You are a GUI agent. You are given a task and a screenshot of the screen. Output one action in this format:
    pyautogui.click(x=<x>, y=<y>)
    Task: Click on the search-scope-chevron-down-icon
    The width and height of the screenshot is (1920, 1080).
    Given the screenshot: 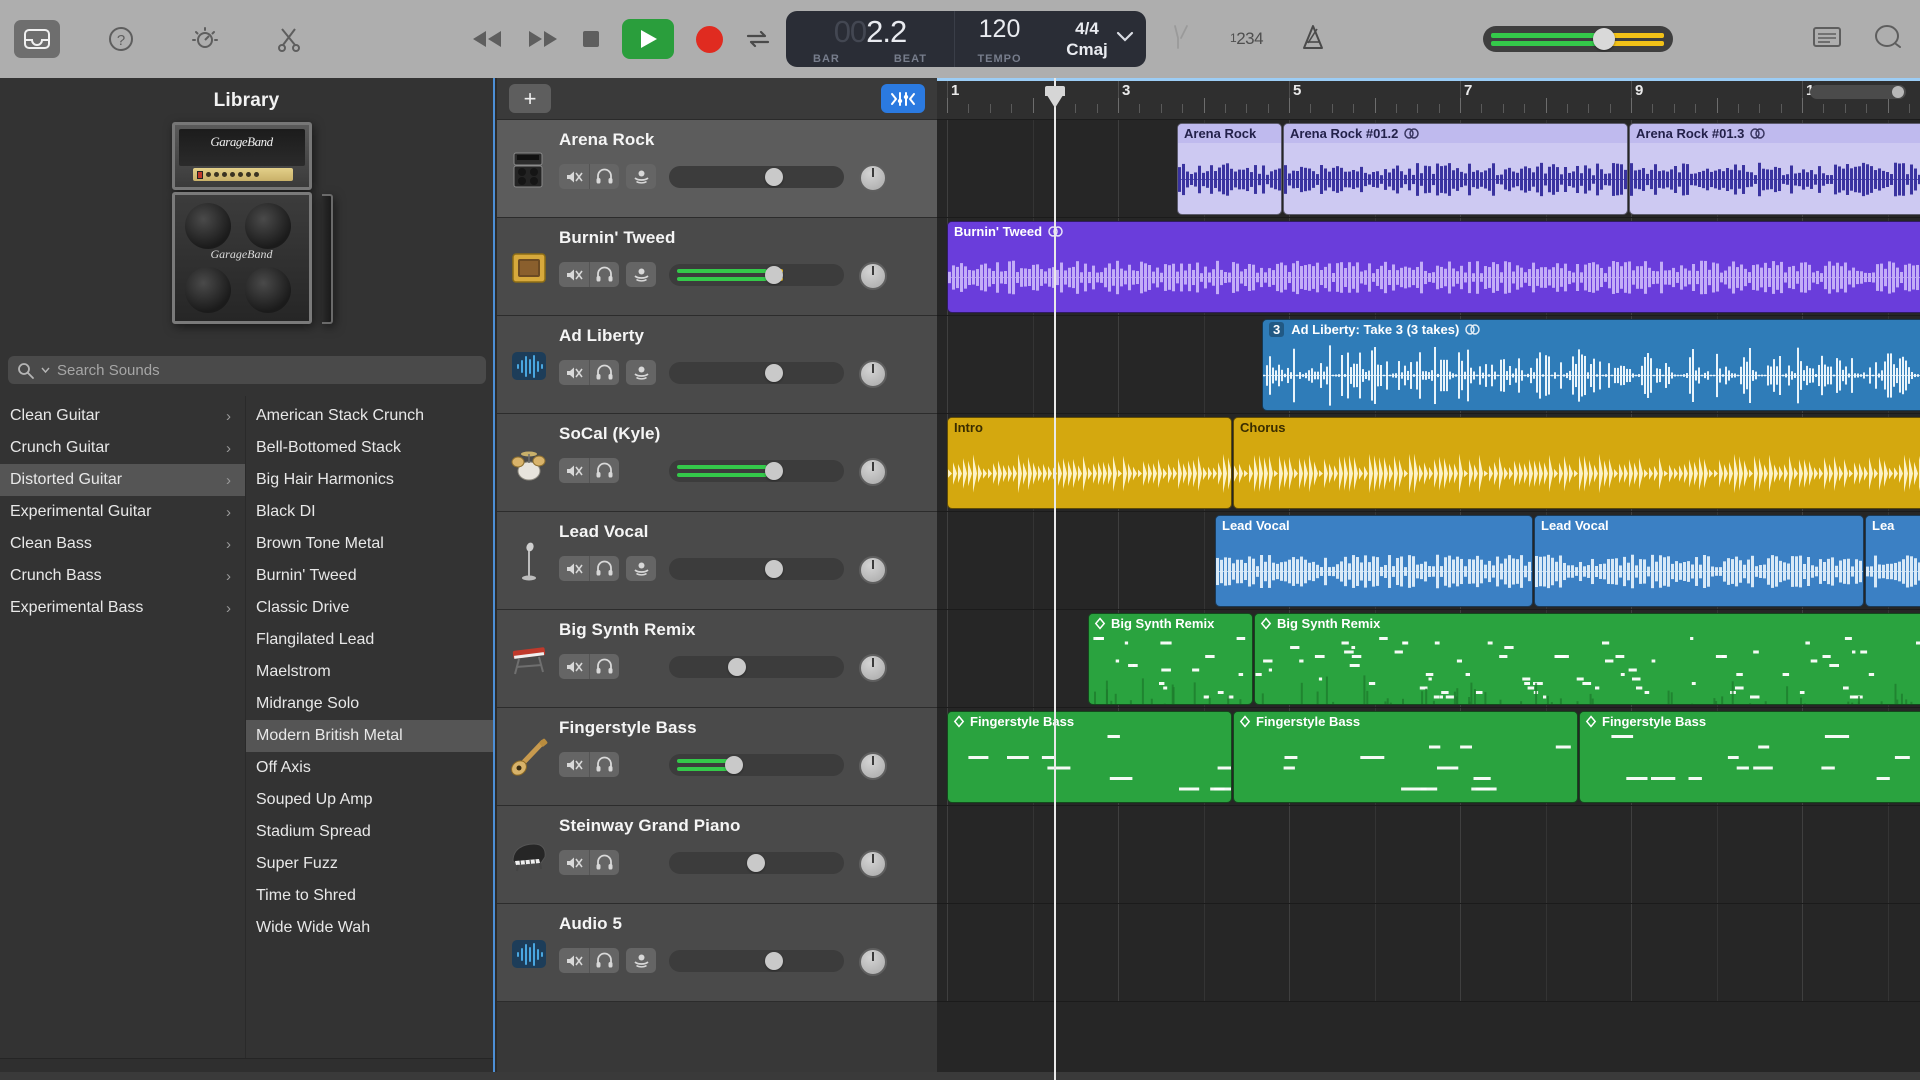 What is the action you would take?
    pyautogui.click(x=45, y=370)
    